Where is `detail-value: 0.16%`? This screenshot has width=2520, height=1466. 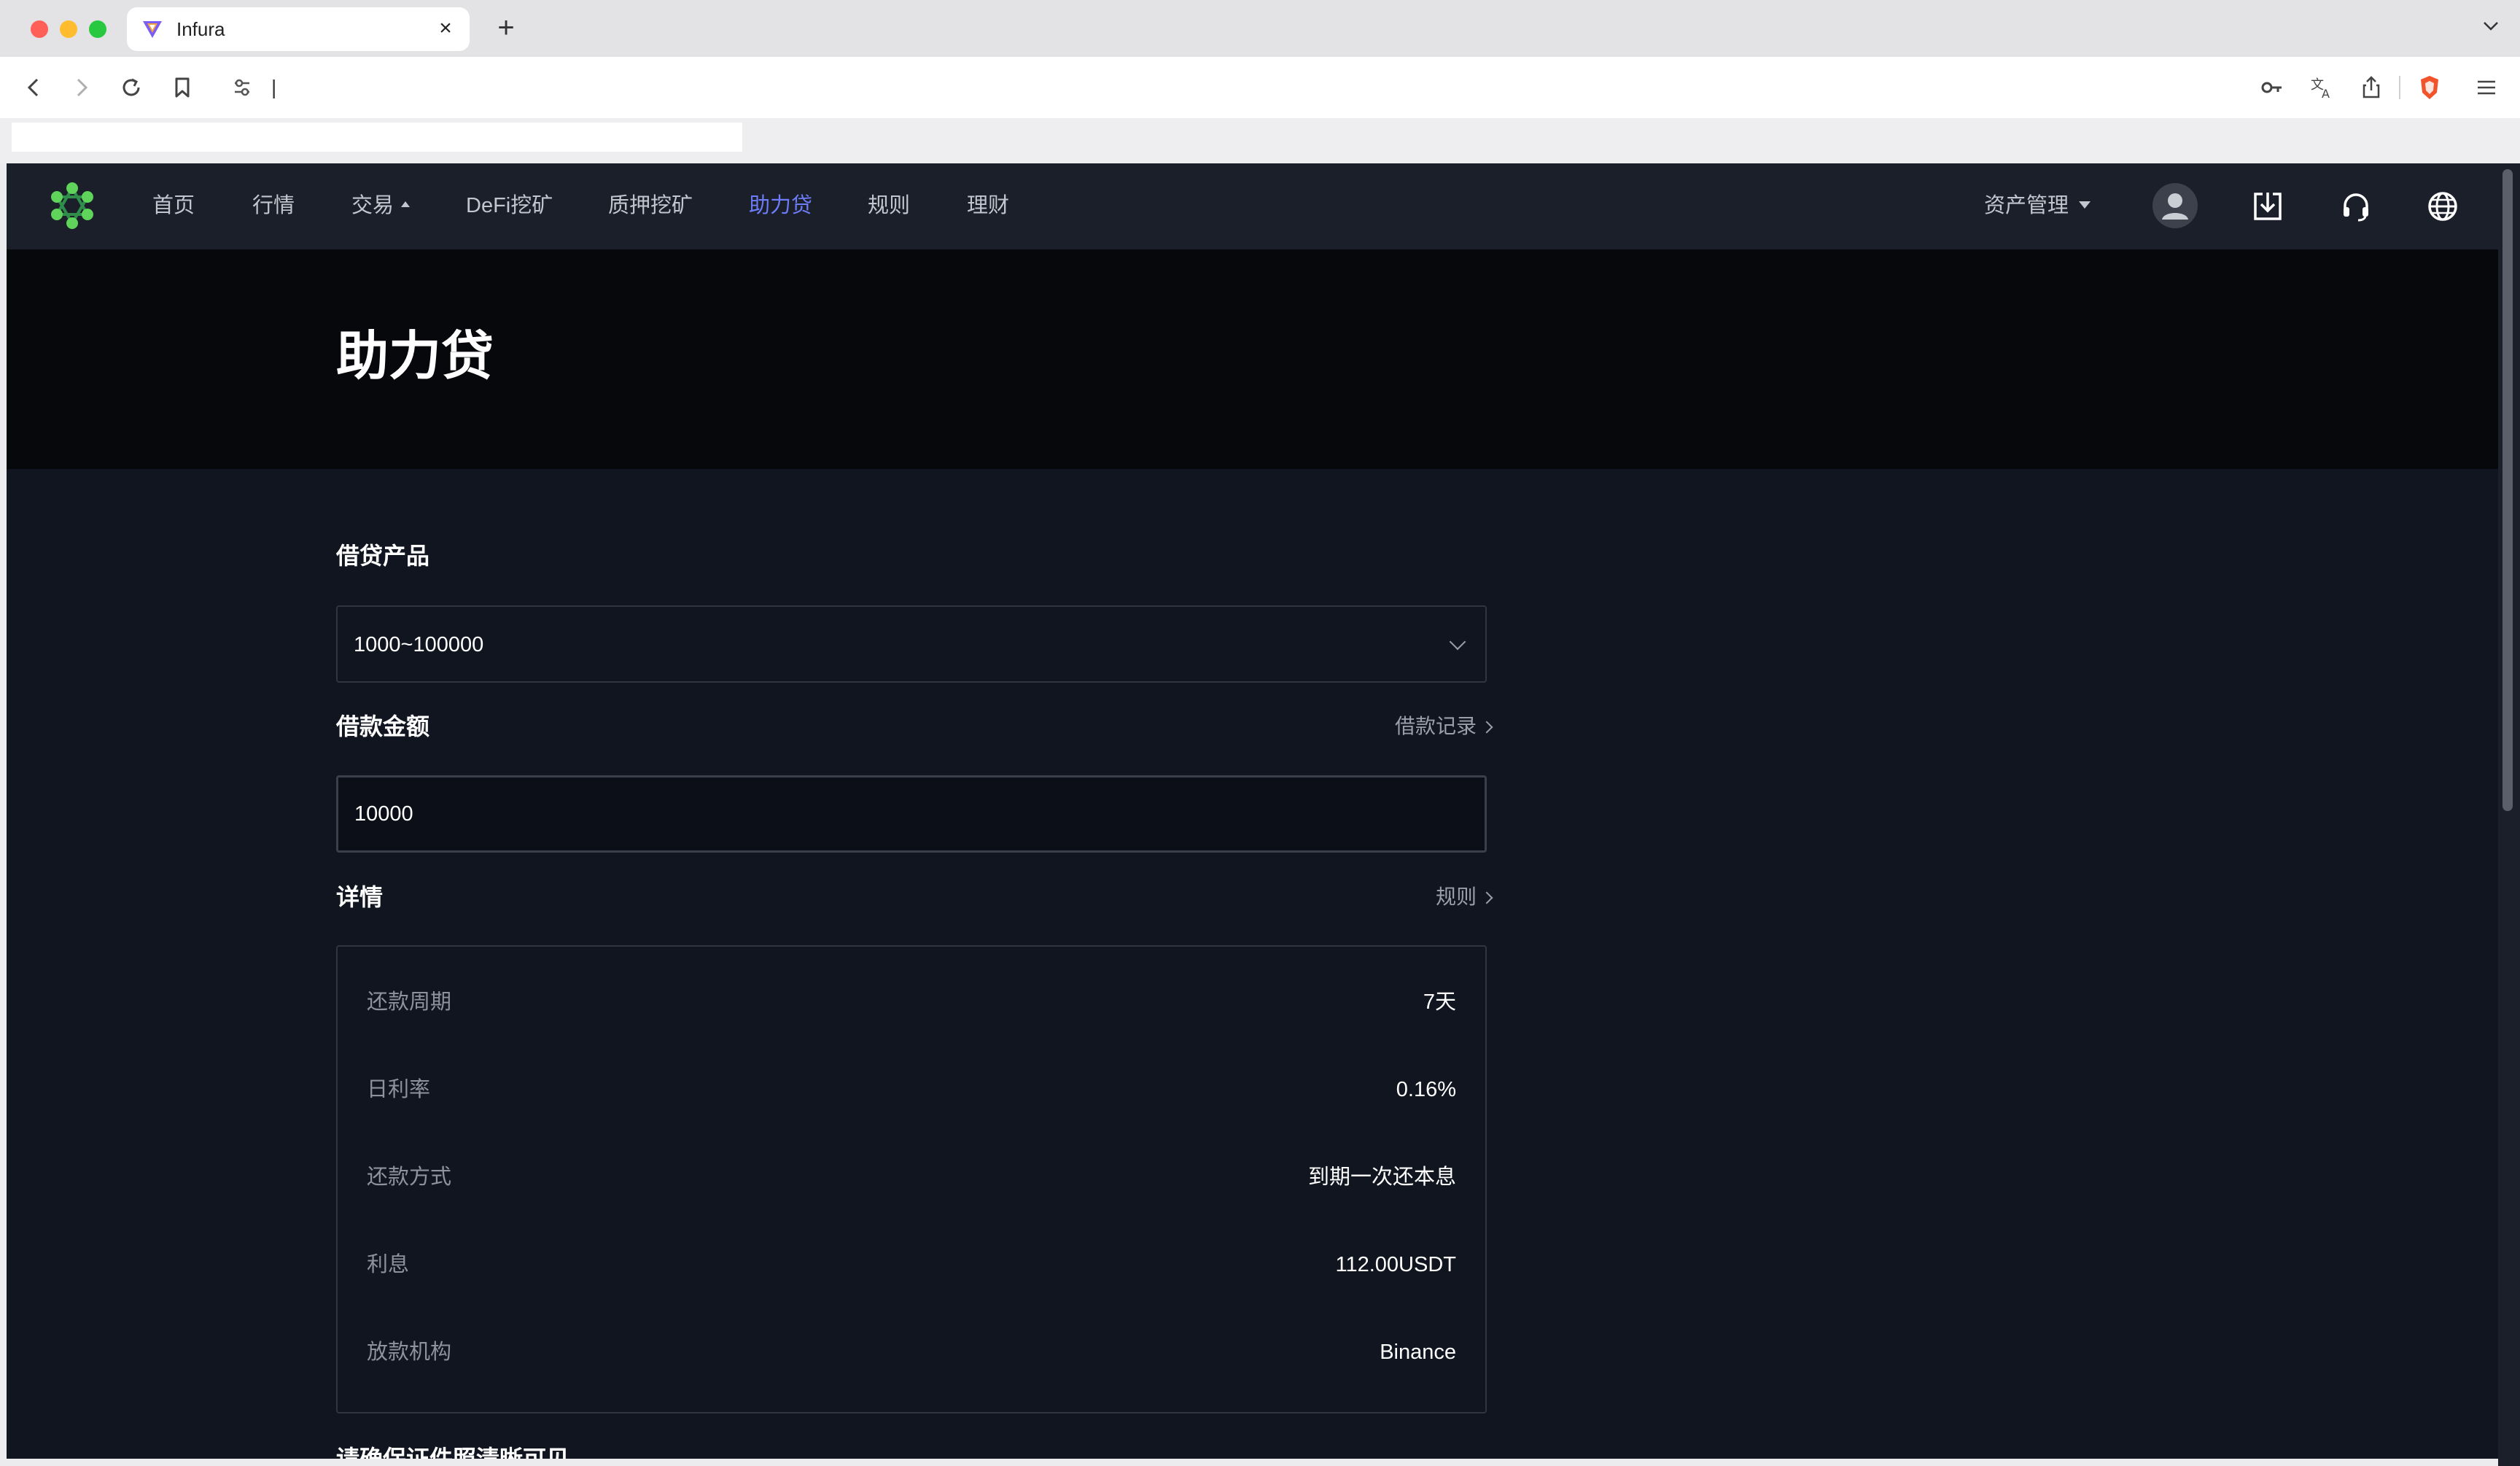
detail-value: 0.16% is located at coordinates (1426, 1089).